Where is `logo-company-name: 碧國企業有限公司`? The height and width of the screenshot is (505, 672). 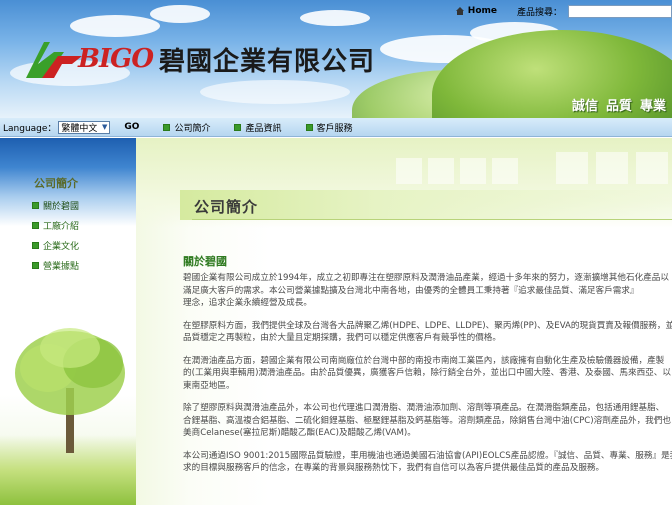 logo-company-name: 碧國企業有限公司 is located at coordinates (267, 61).